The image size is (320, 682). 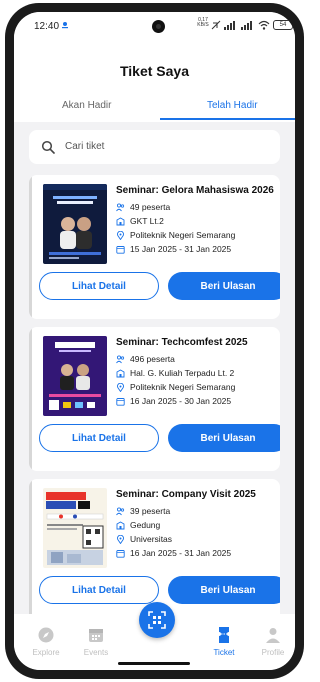 I want to click on room-row: Hal. G. Kuliah Terpadu Lt. 2, so click(x=196, y=373).